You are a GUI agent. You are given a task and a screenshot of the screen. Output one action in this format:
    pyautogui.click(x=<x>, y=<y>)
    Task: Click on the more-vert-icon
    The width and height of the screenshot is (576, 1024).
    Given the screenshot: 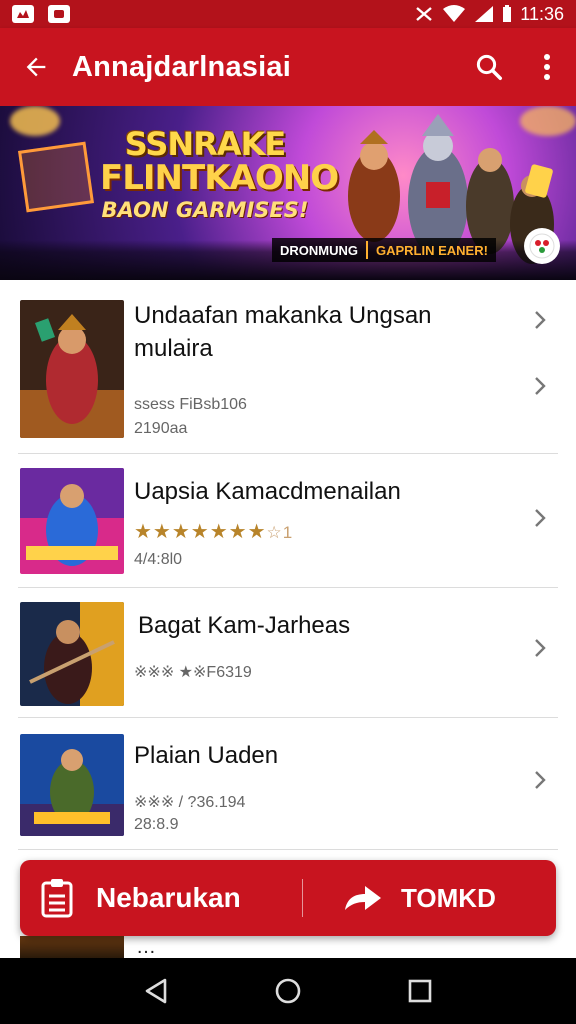 What is the action you would take?
    pyautogui.click(x=547, y=67)
    